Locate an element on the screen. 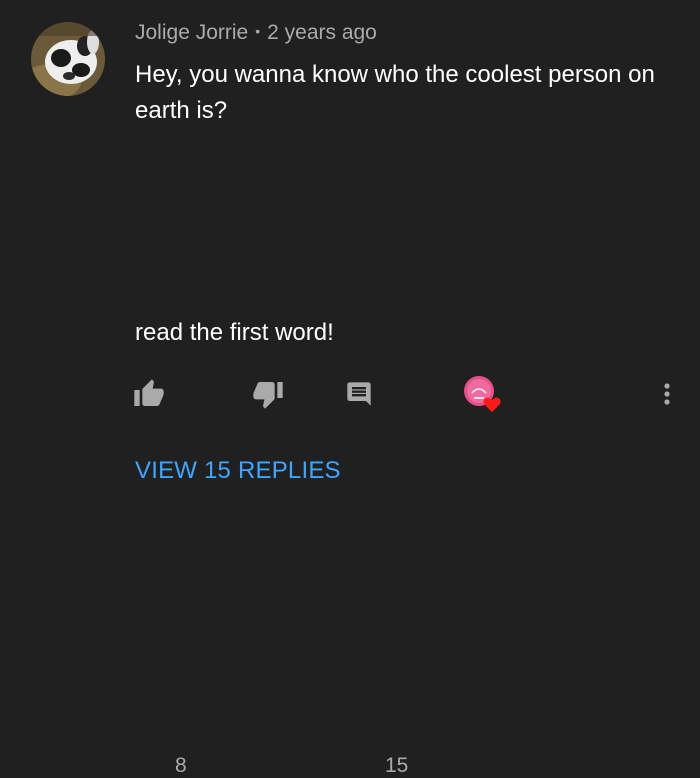 The height and width of the screenshot is (778, 700). avatar is located at coordinates (68, 59).